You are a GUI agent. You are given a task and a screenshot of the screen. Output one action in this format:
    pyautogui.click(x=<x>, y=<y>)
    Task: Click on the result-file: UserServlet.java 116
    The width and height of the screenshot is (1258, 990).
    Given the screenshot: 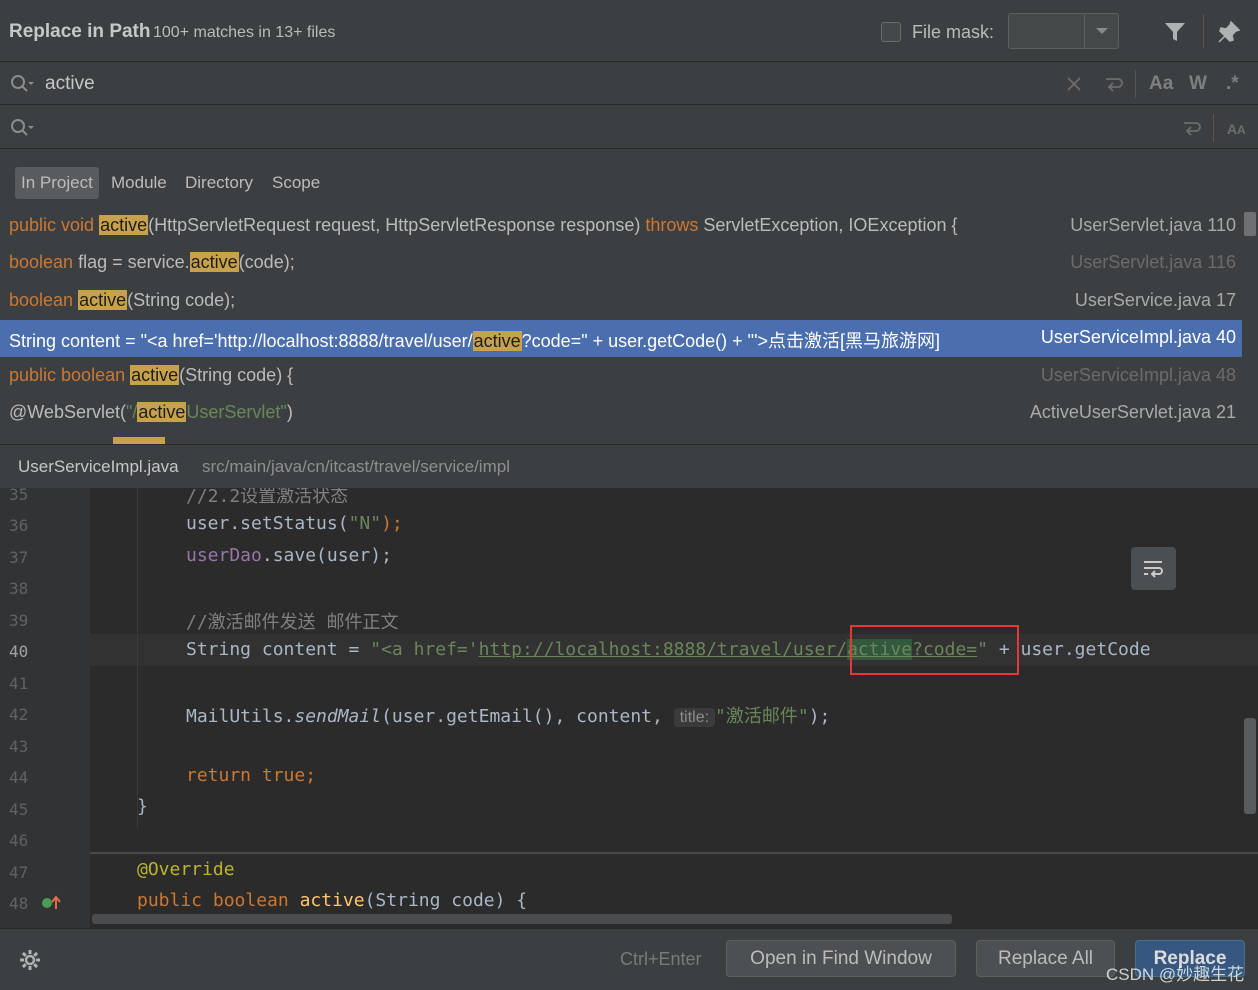 What is the action you would take?
    pyautogui.click(x=1153, y=262)
    